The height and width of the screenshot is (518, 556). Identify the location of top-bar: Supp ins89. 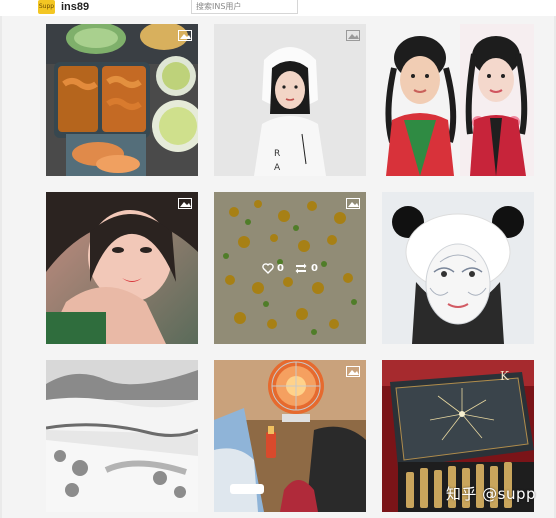
(278, 8).